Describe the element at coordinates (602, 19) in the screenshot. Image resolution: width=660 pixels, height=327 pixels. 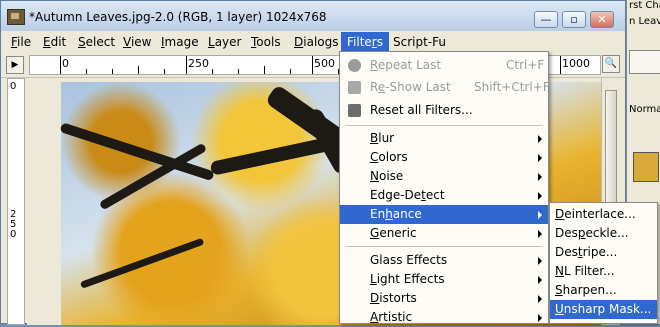
I see `close-button: ✕` at that location.